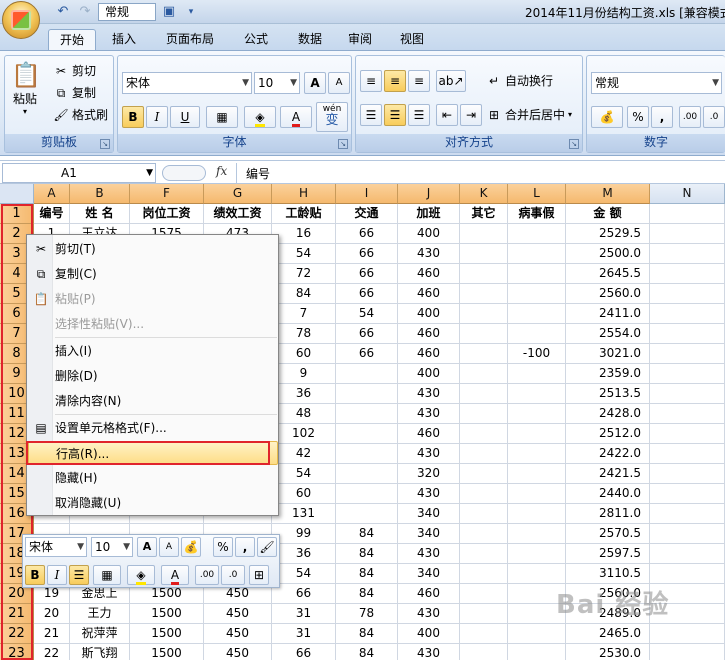 The height and width of the screenshot is (660, 725). What do you see at coordinates (419, 115) in the screenshot?
I see `align-right-button: ☰` at bounding box center [419, 115].